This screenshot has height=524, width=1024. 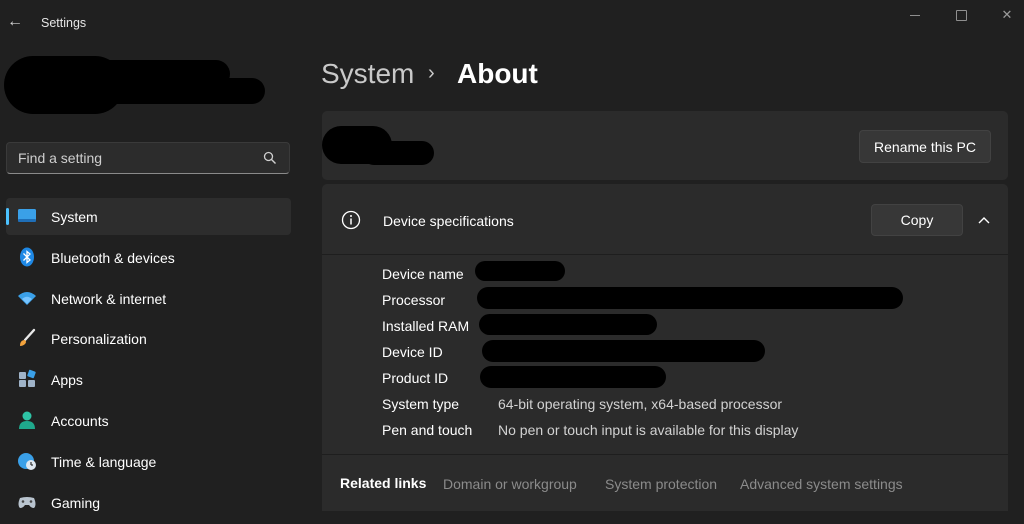 I want to click on active-indicator, so click(x=7, y=216).